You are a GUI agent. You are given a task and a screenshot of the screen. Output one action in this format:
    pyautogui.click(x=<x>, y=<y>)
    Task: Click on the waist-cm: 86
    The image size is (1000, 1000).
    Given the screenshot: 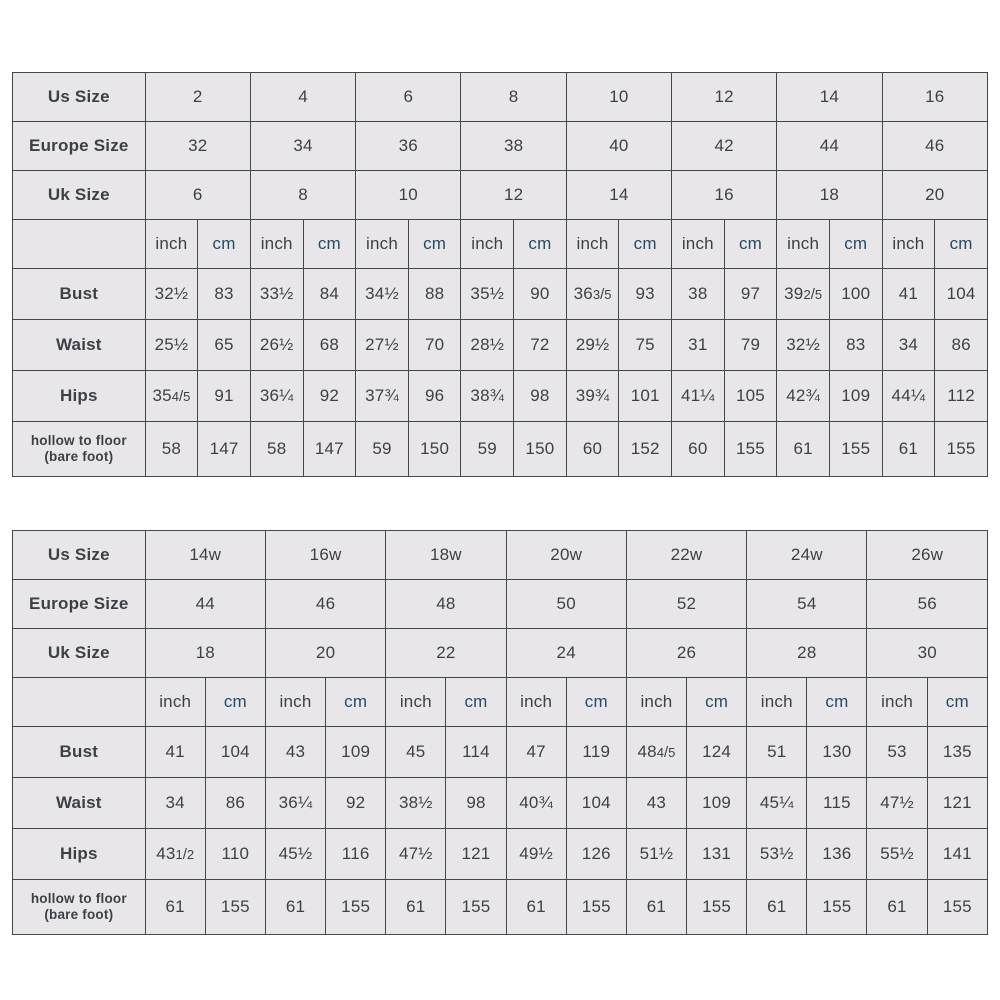 What is the action you would take?
    pyautogui.click(x=235, y=803)
    